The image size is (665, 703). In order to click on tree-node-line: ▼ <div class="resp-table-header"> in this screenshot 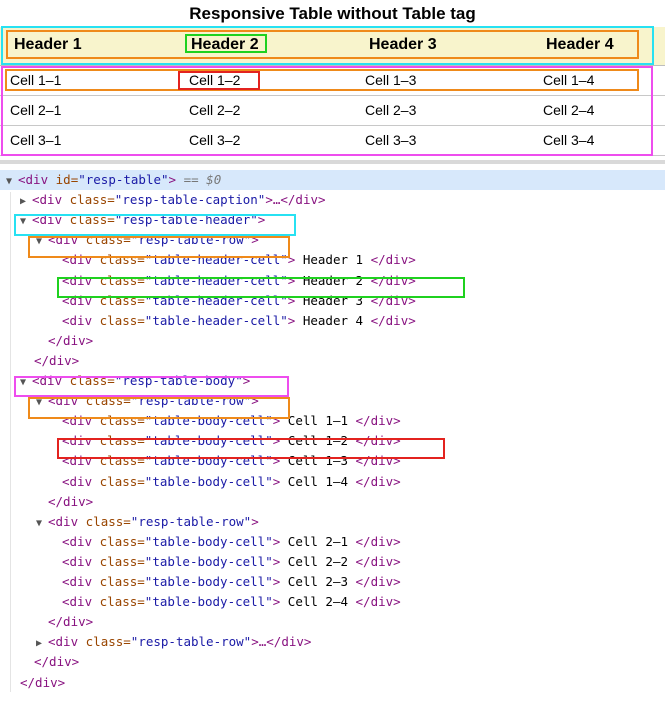, I will do `click(142, 220)`.